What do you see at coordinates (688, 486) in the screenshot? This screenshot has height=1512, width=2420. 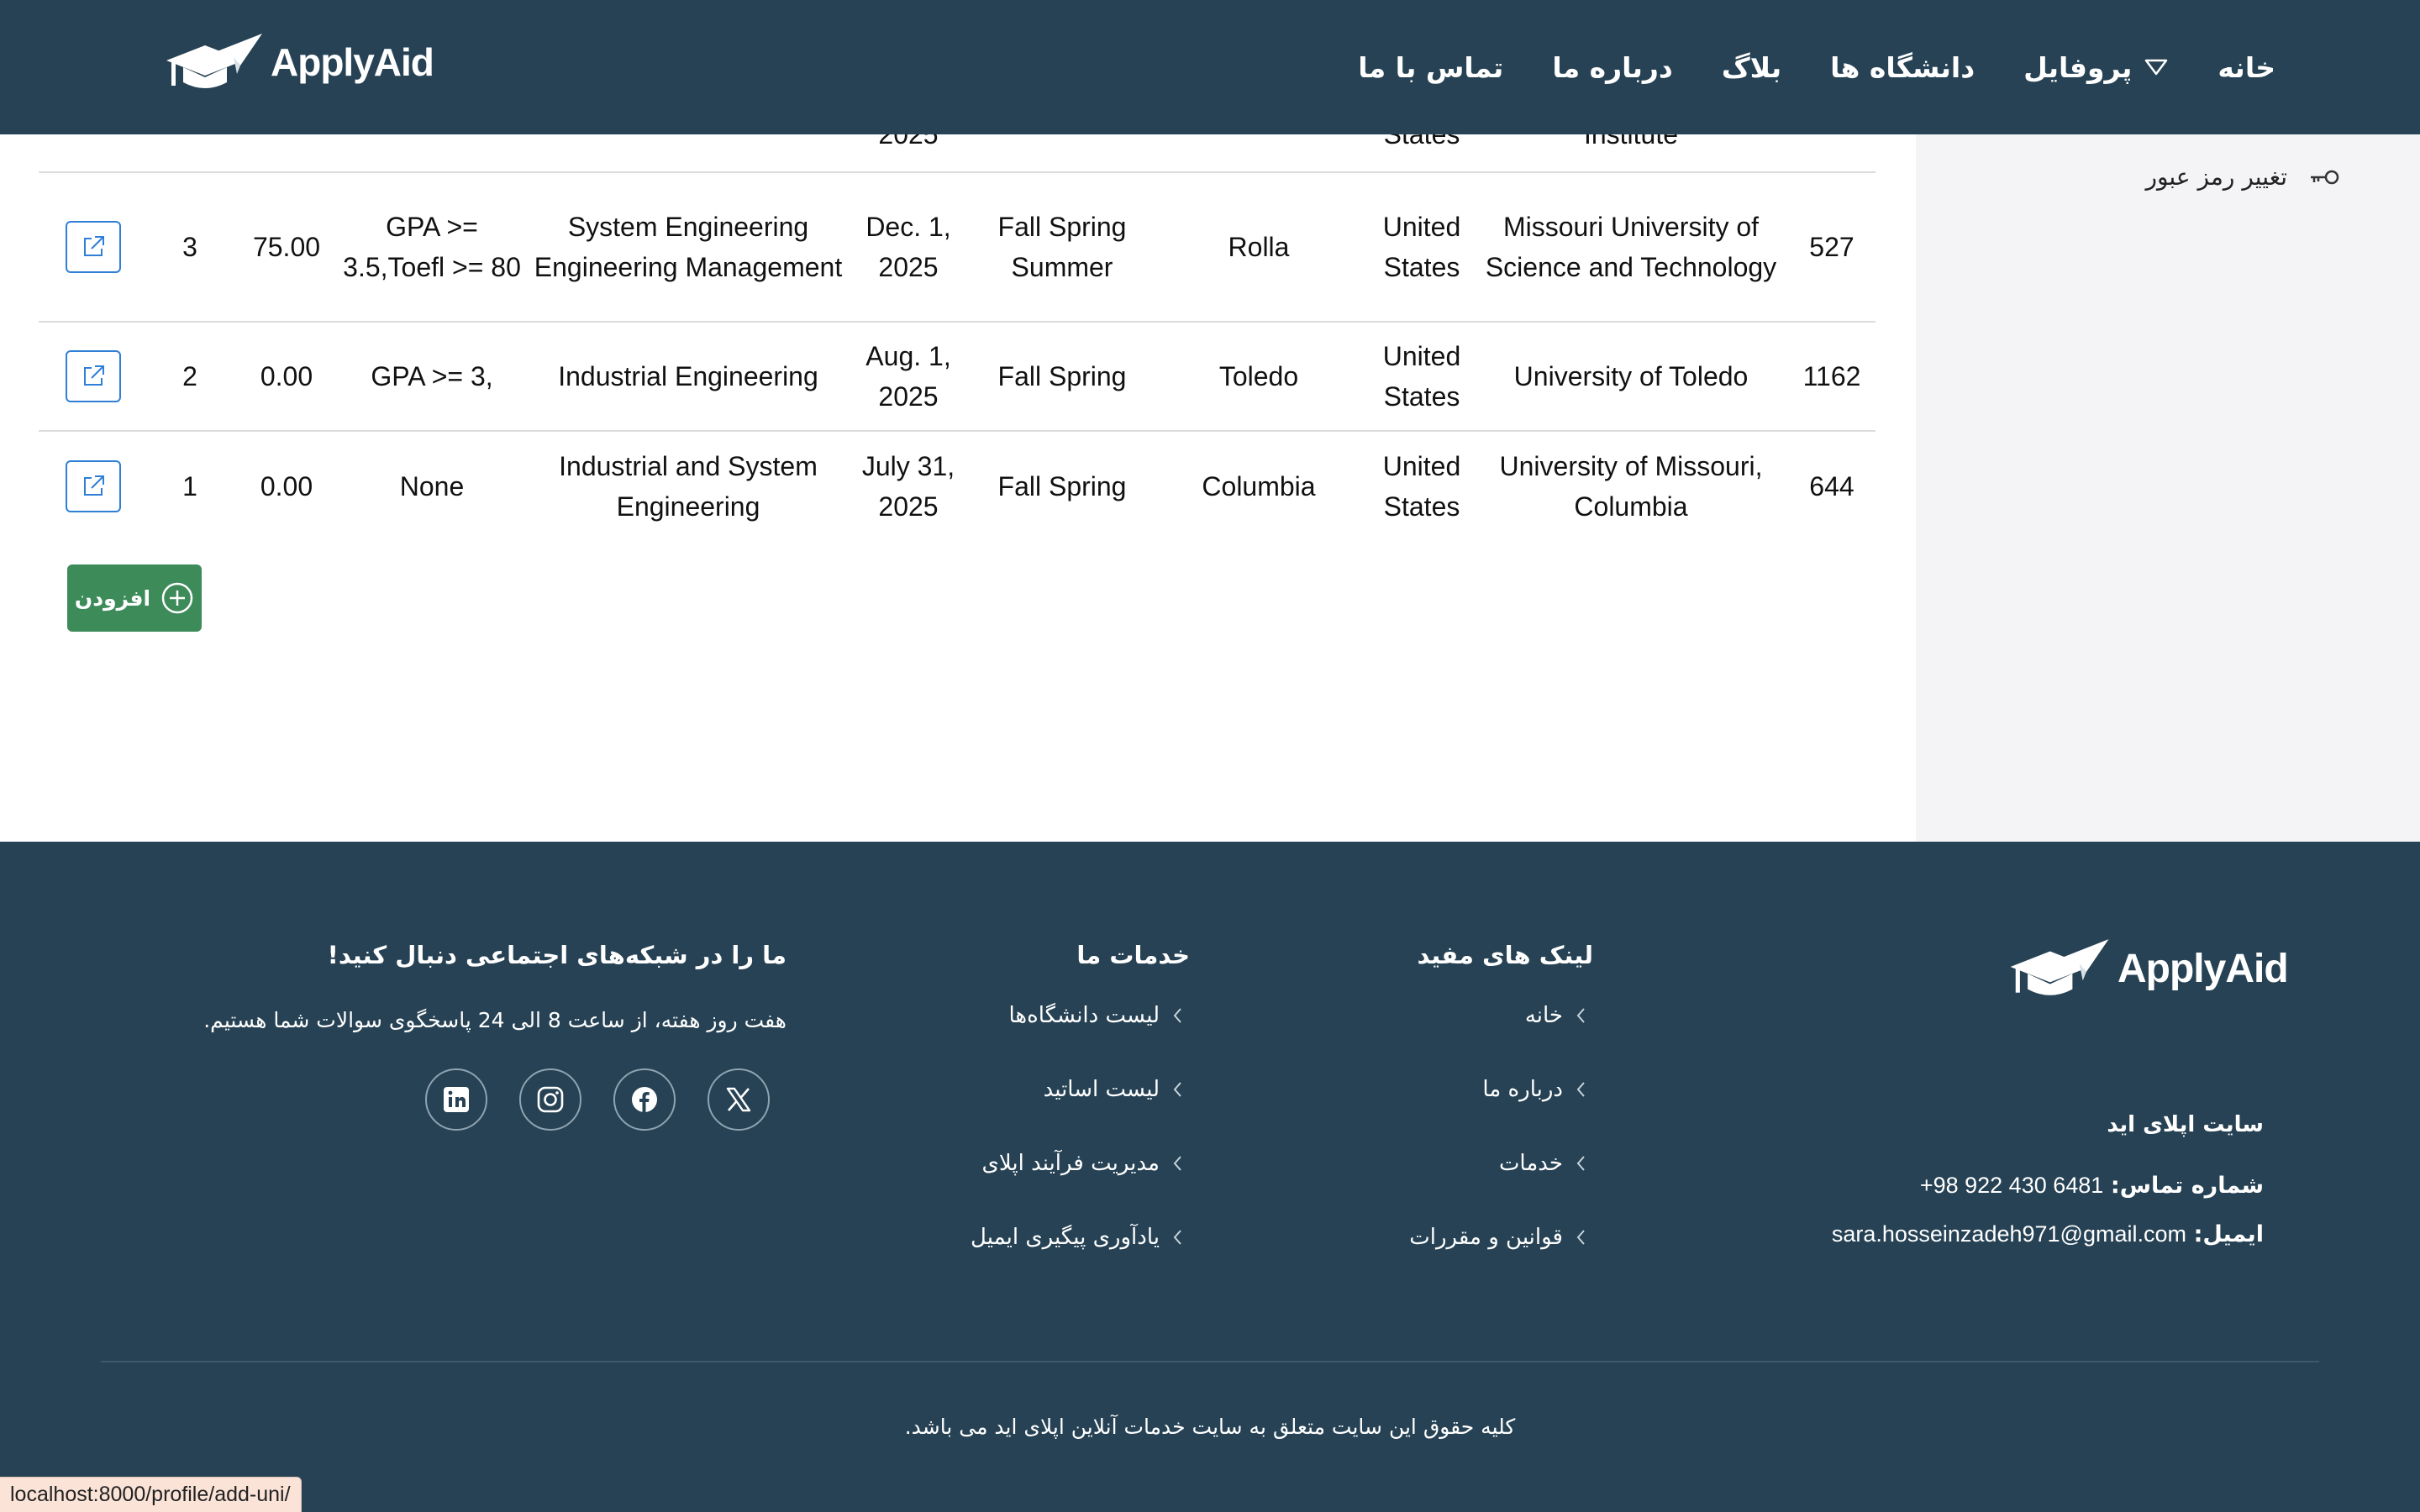 I see `cell-program: Industrial and System Engineering` at bounding box center [688, 486].